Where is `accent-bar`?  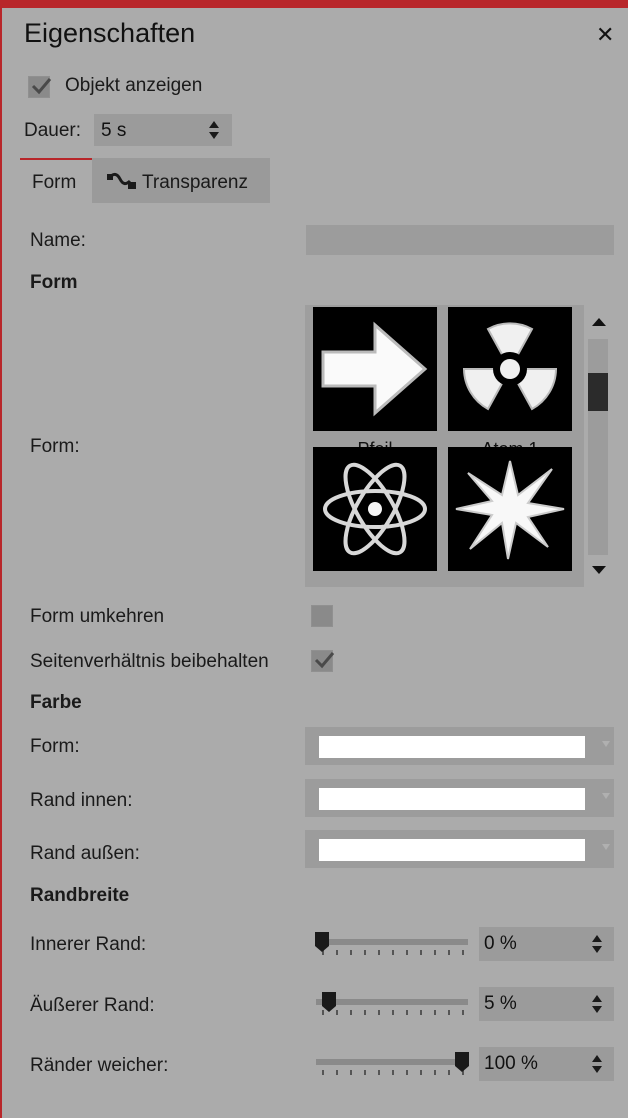 accent-bar is located at coordinates (315, 4).